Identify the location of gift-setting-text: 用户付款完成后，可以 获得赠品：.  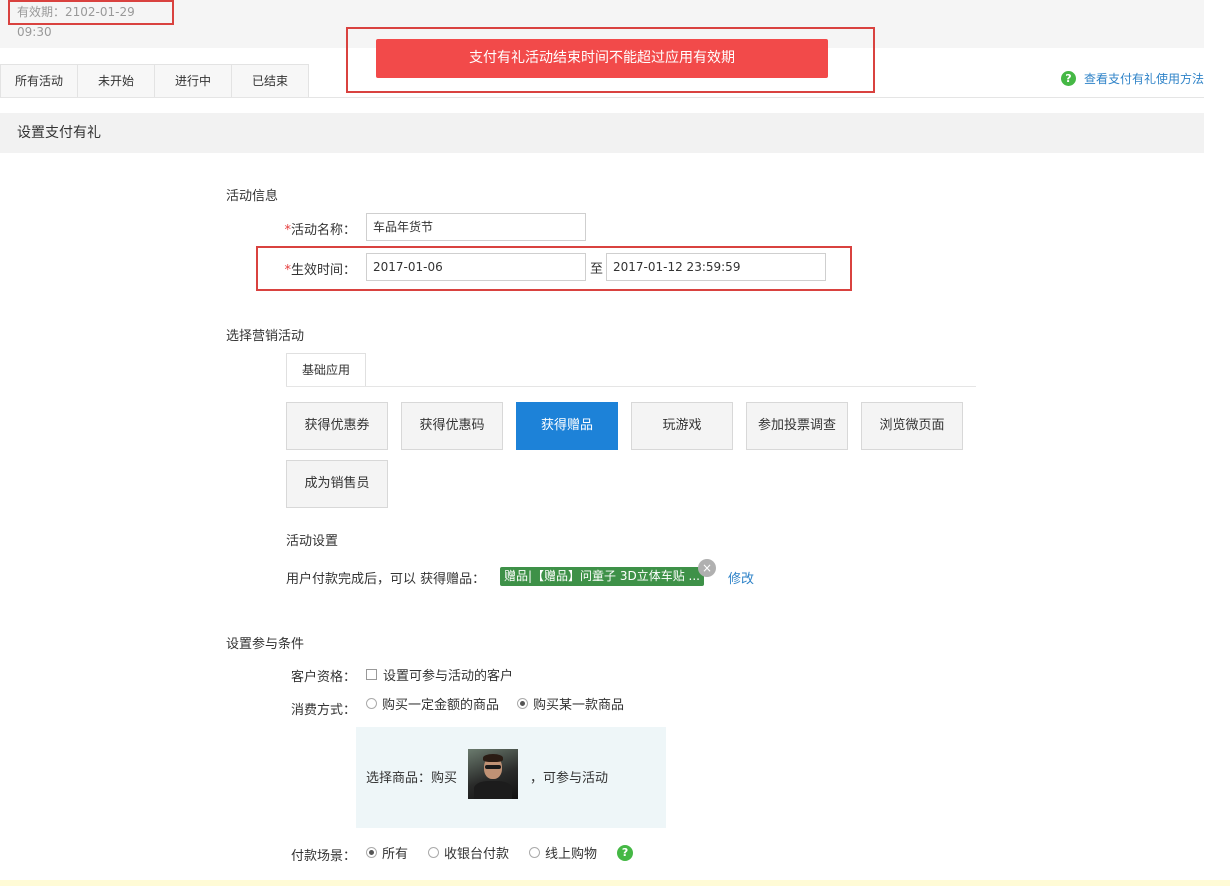
(386, 579).